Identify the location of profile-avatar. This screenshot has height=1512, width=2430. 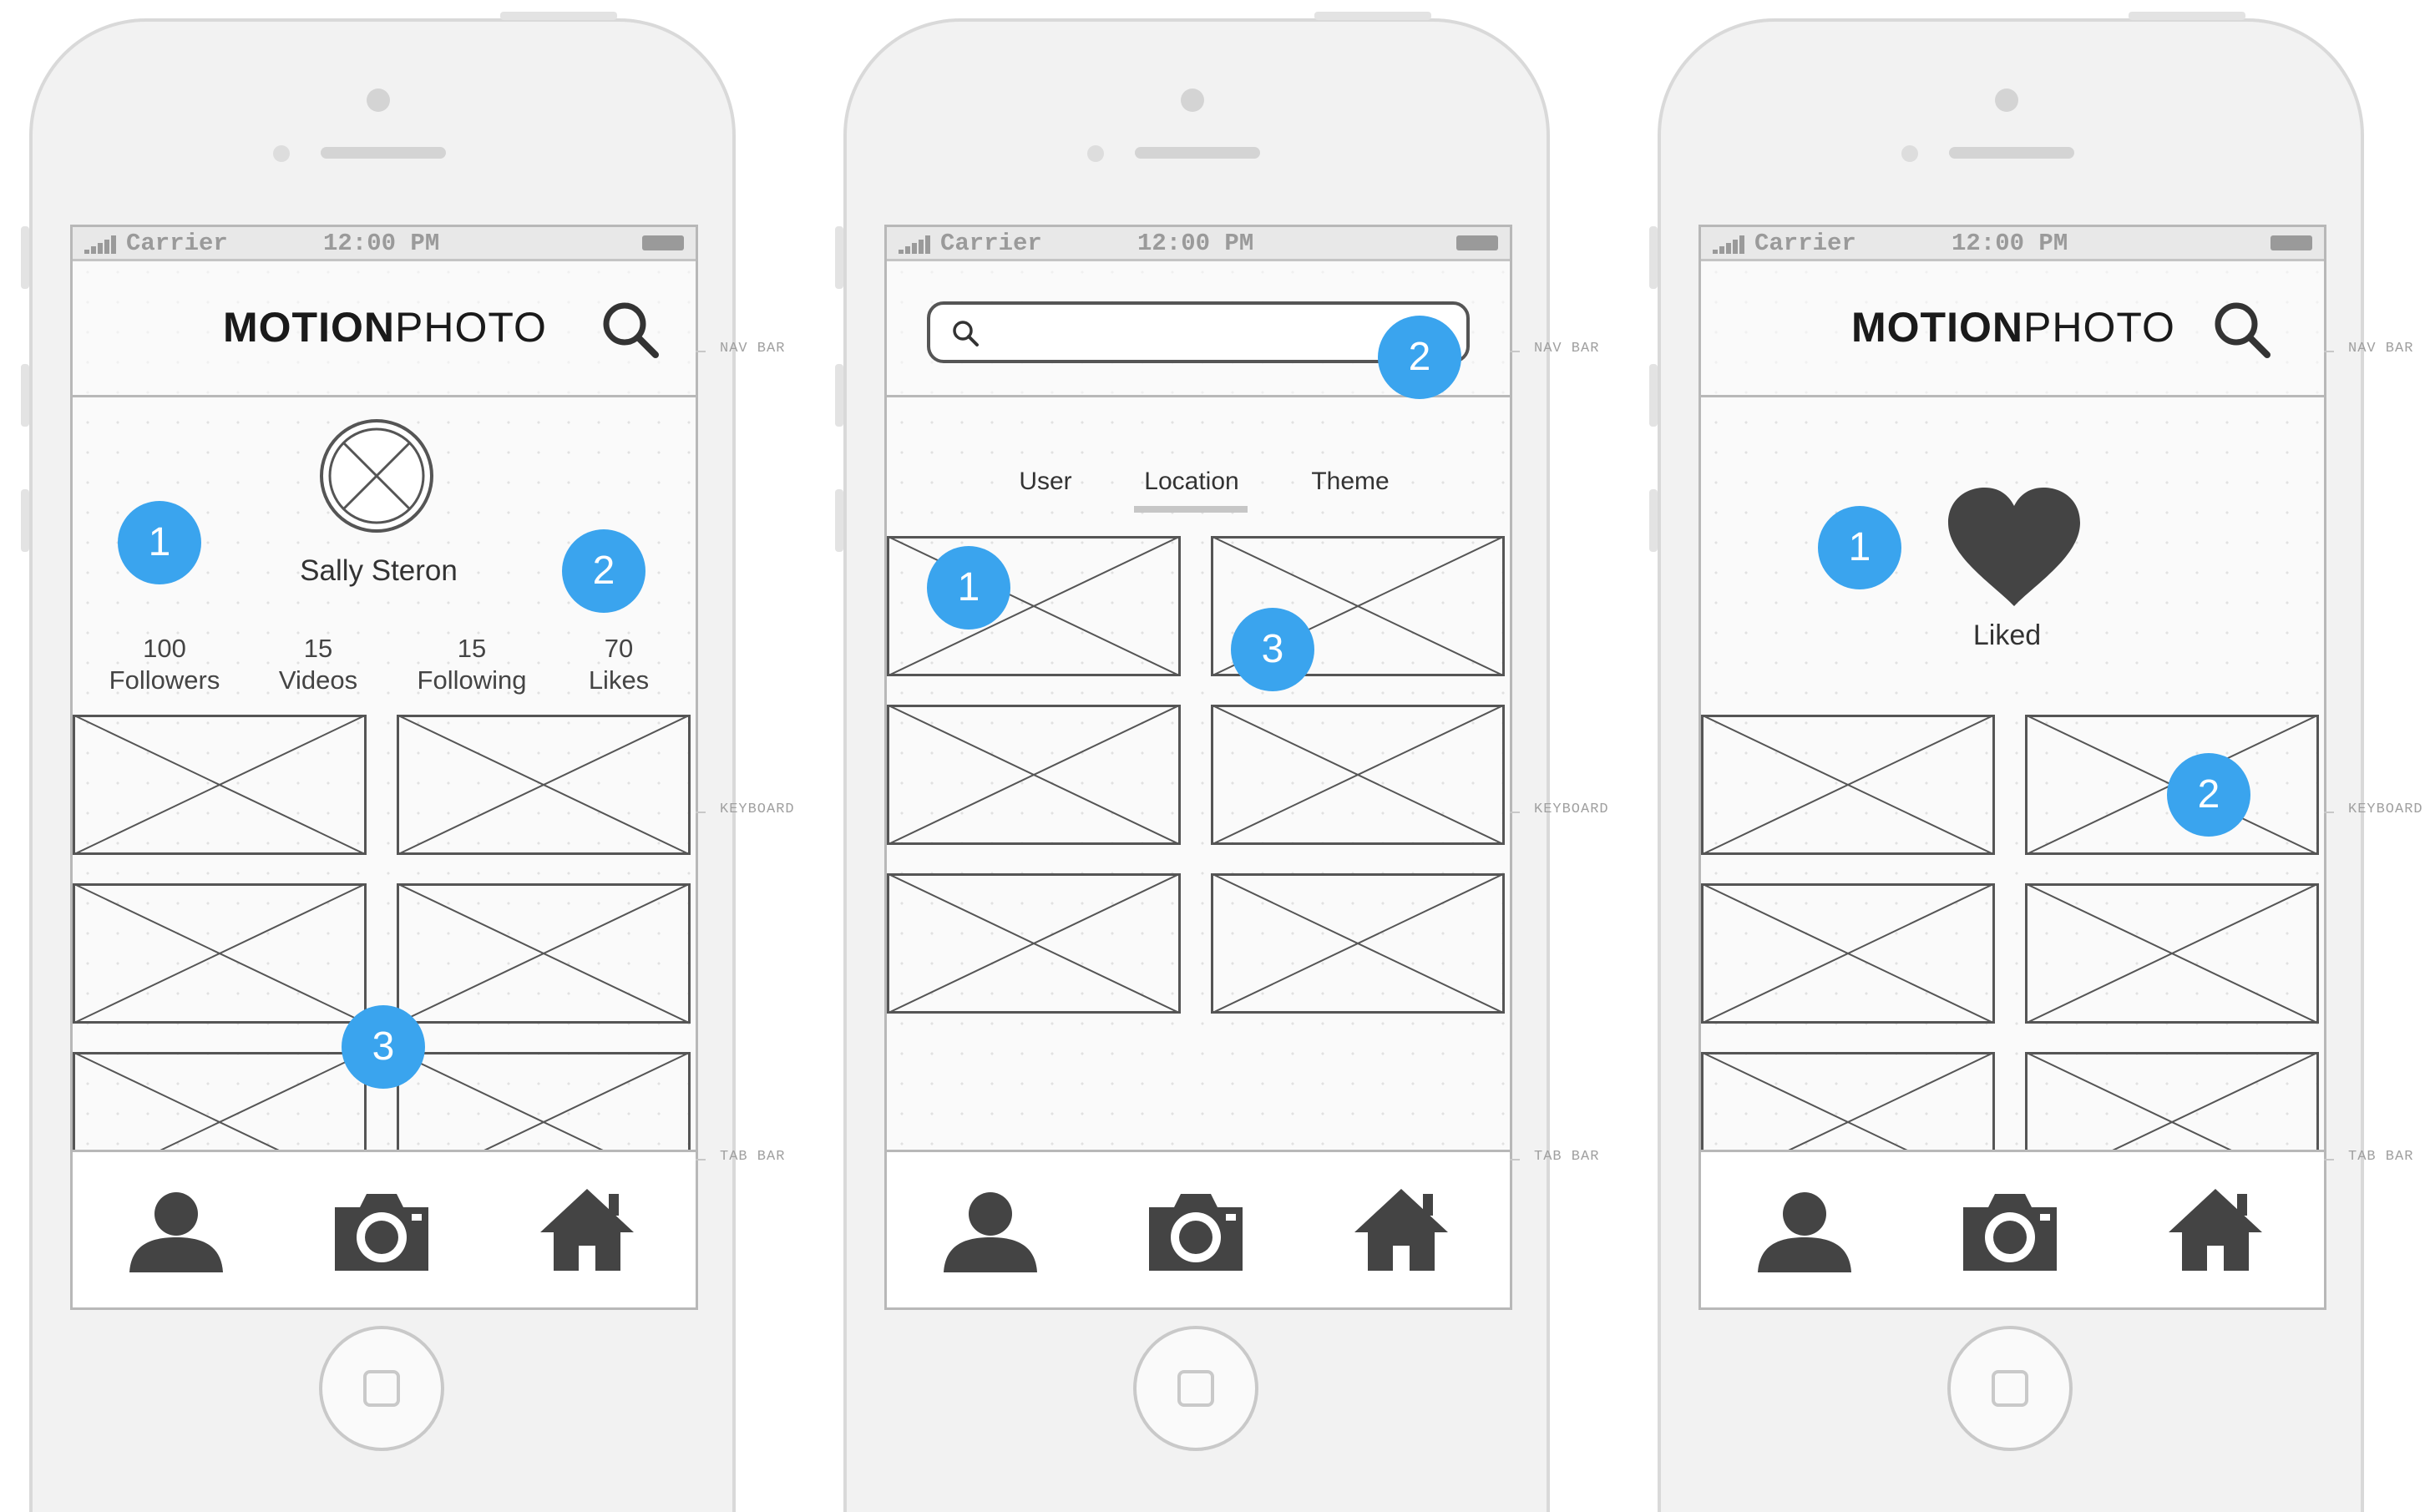
(376, 475).